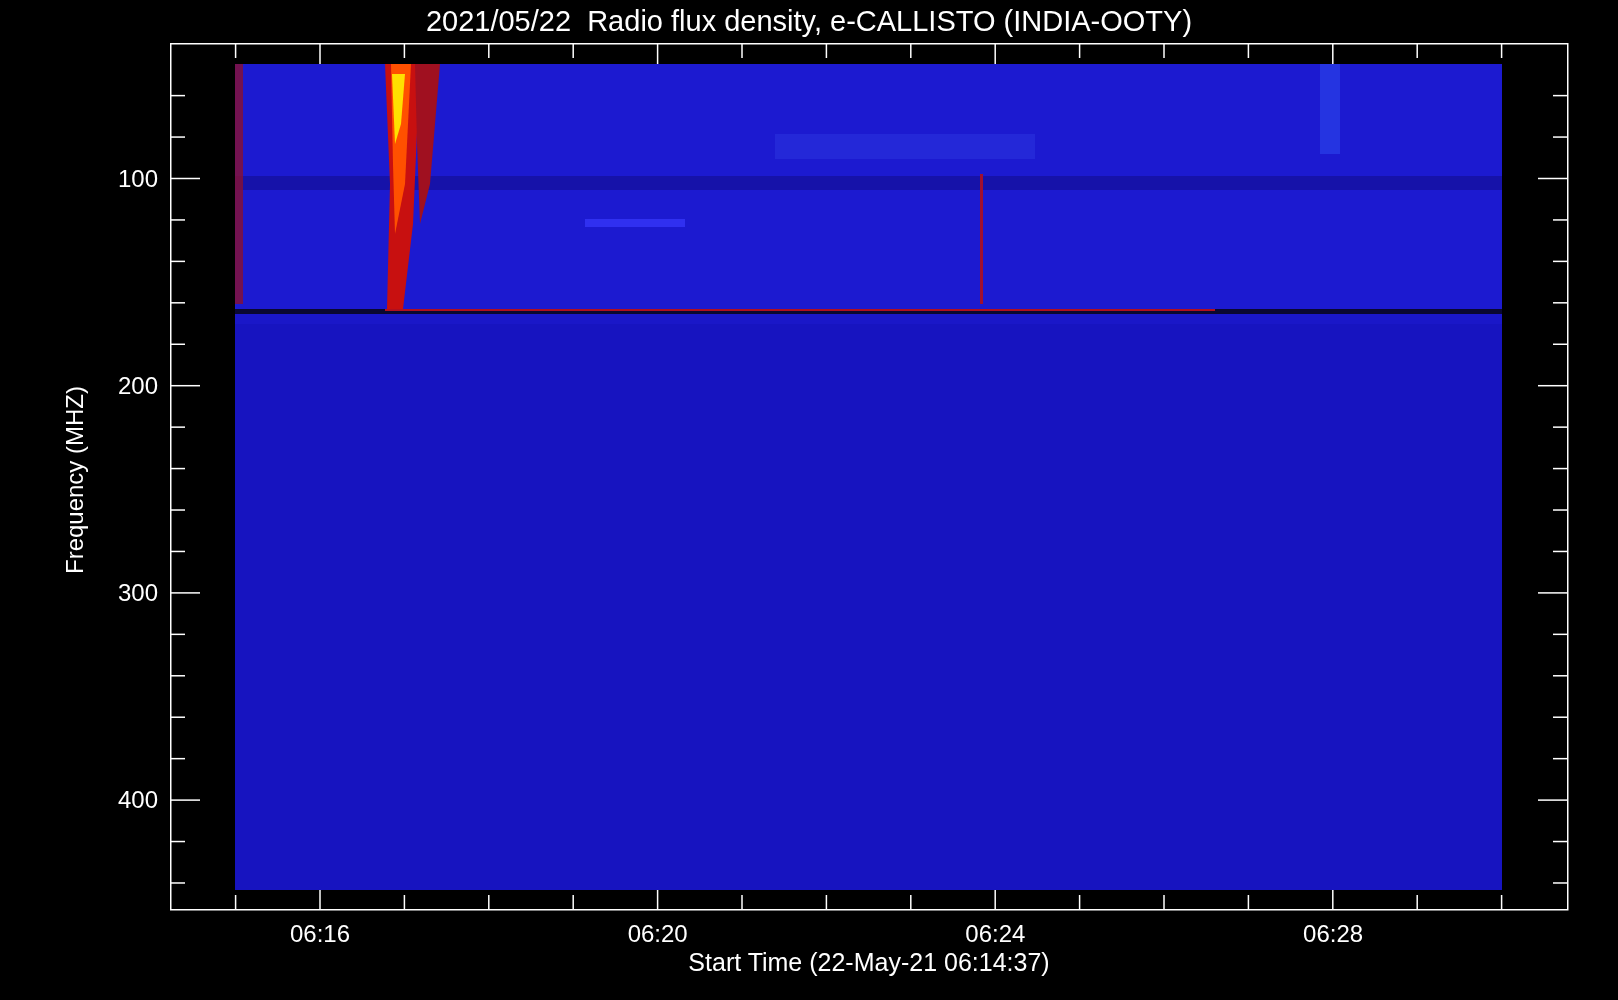 The image size is (1618, 1000). I want to click on chart-title: 2021/05/22 Radio flux density, e-CALLISTO (INDIA-OOTY), so click(809, 21).